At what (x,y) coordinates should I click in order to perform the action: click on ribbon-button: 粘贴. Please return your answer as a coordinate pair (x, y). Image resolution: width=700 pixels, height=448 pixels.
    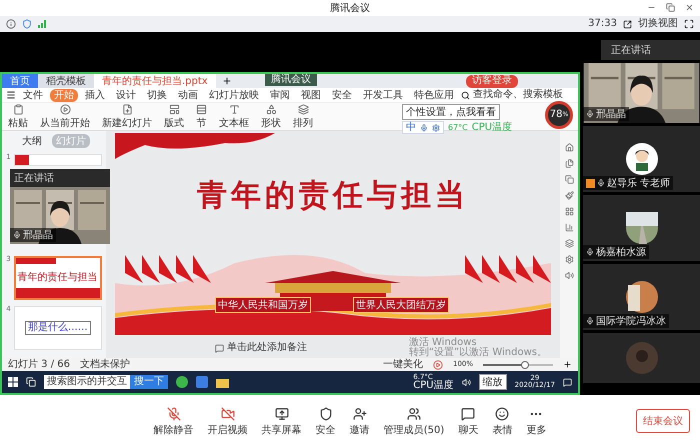
    Looking at the image, I should click on (18, 117).